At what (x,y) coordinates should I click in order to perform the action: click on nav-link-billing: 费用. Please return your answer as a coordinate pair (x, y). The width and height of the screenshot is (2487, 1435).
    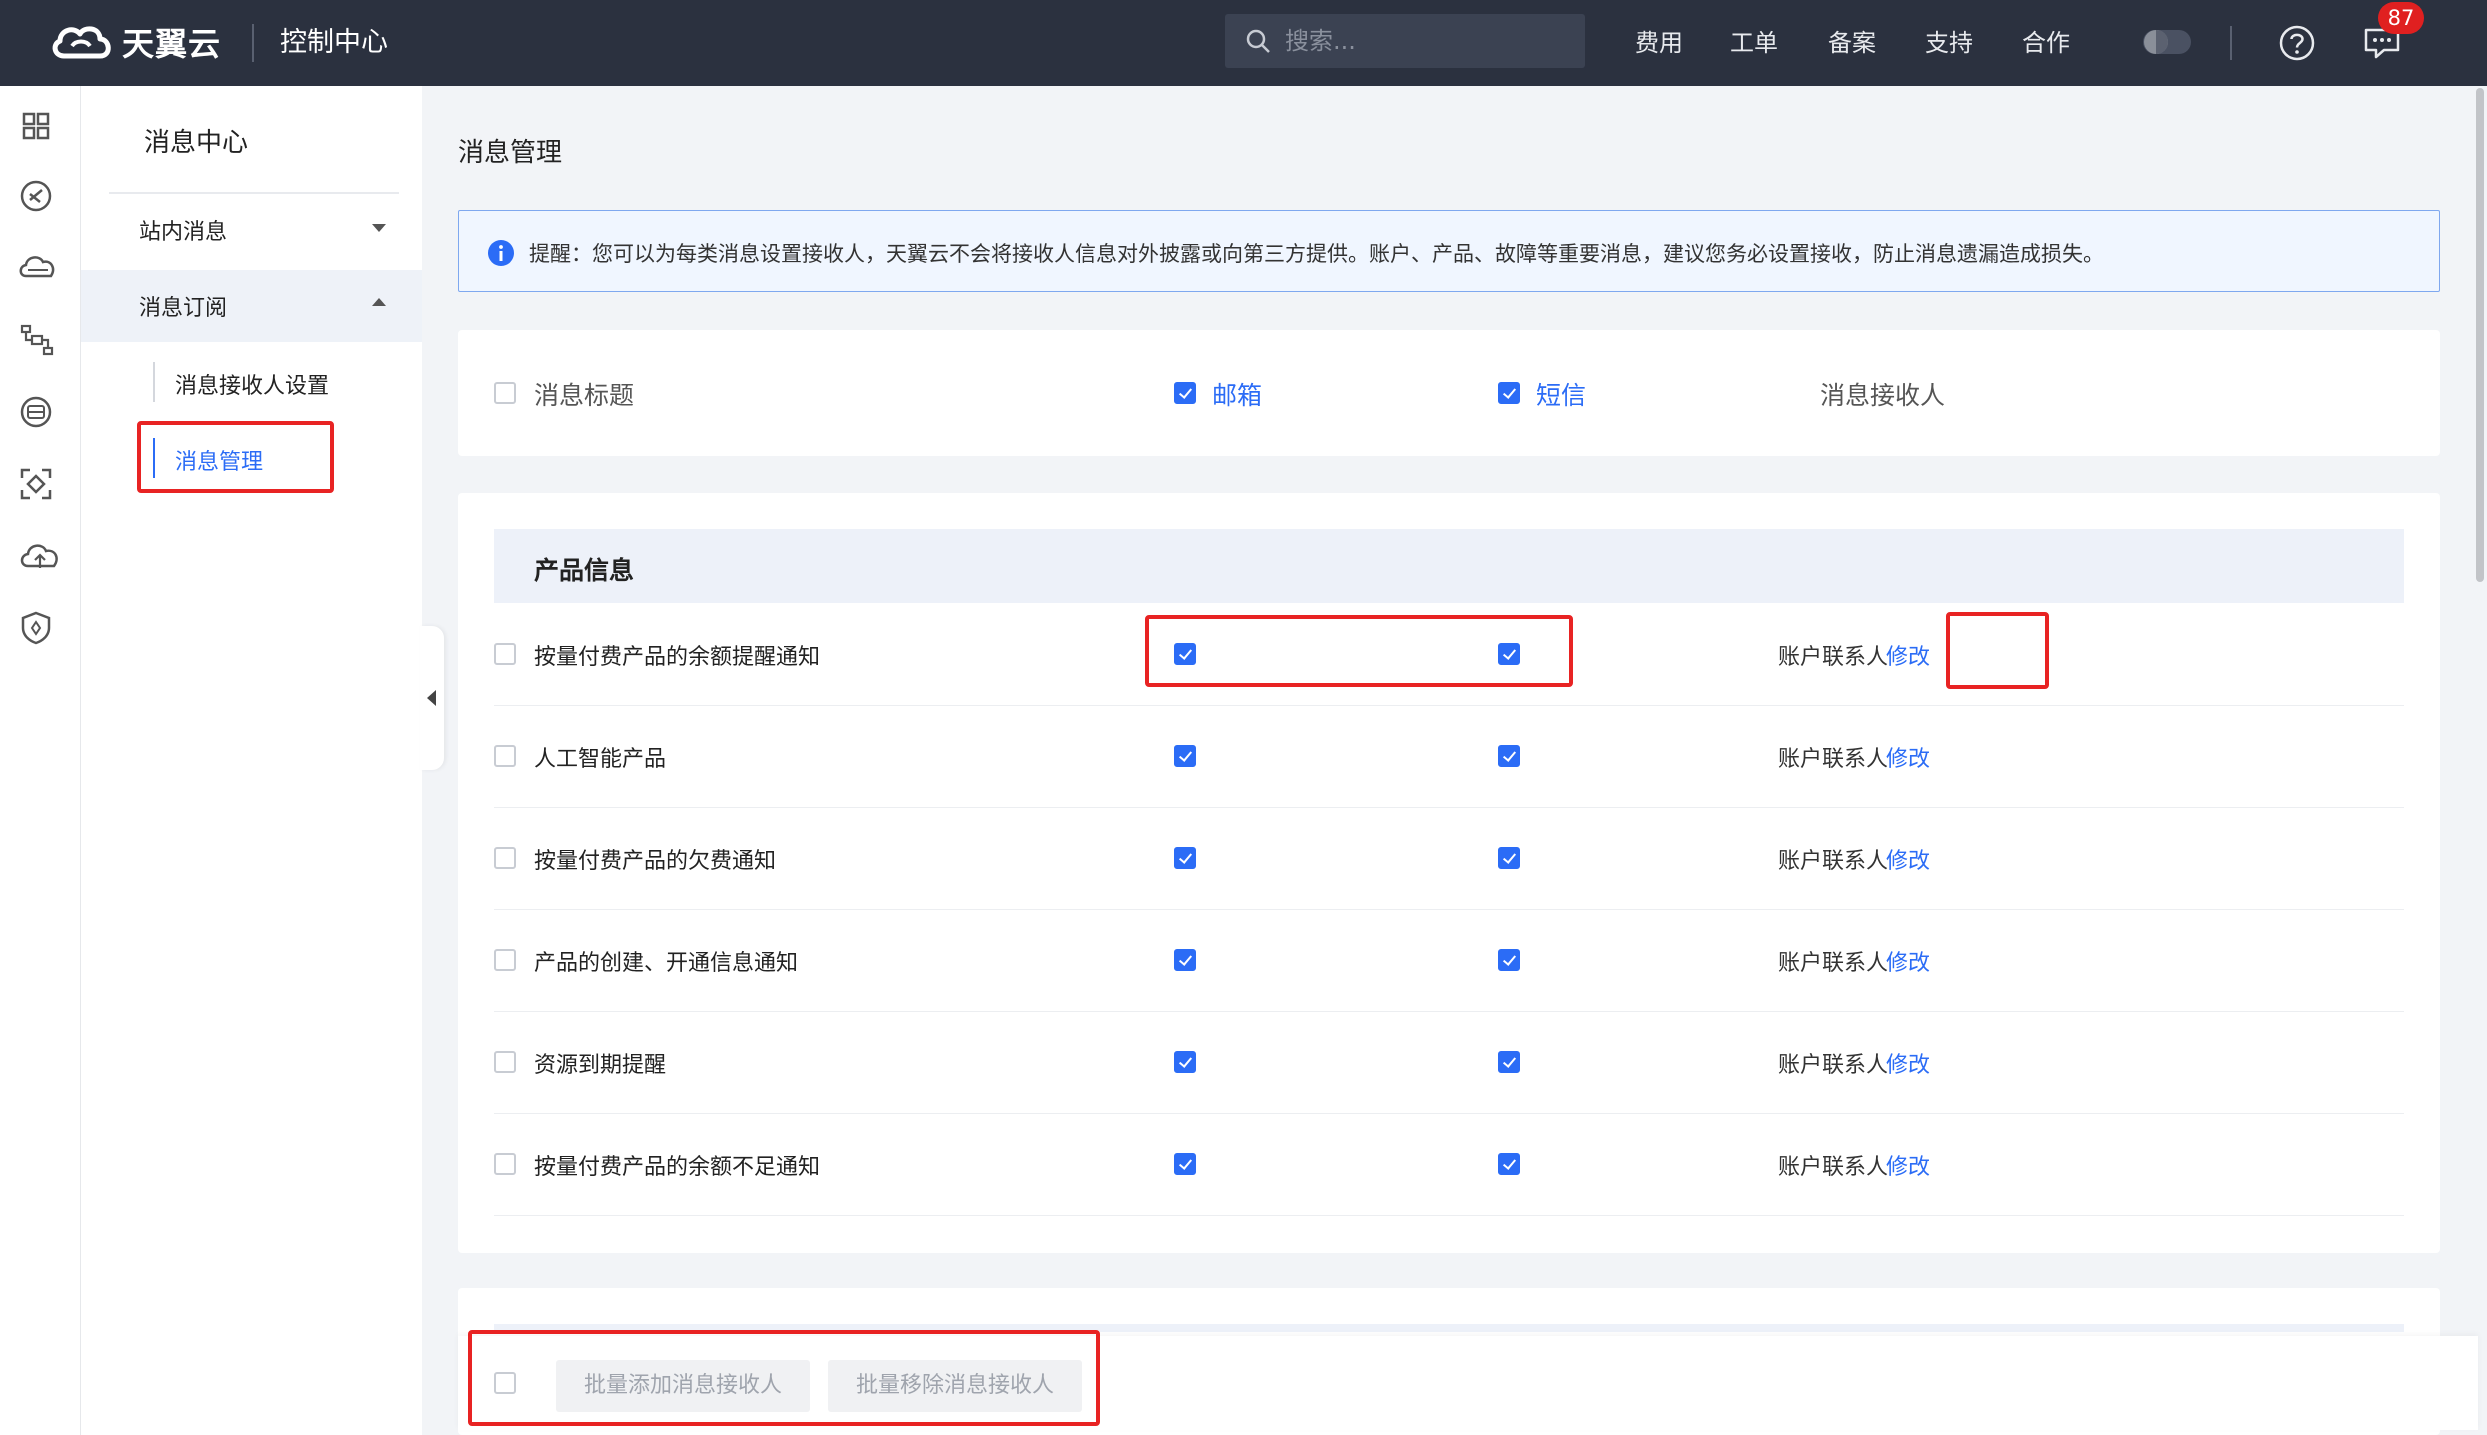
    Looking at the image, I should click on (1659, 43).